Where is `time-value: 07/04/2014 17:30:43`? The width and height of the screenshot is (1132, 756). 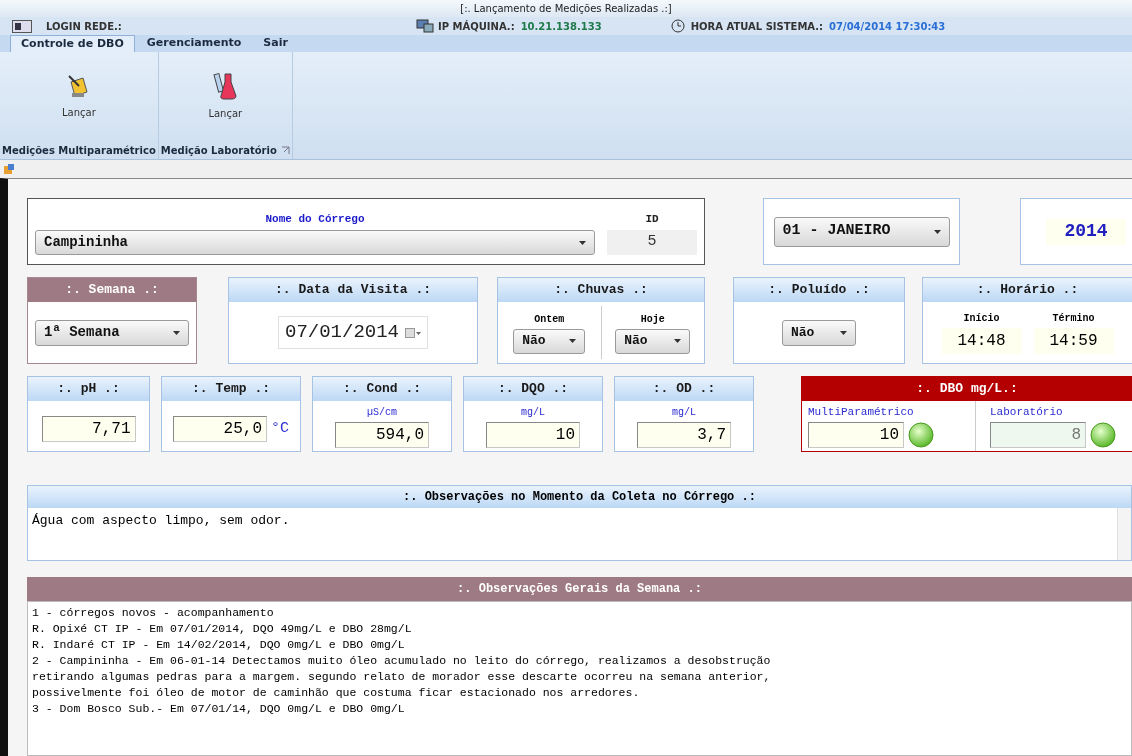
time-value: 07/04/2014 17:30:43 is located at coordinates (887, 26).